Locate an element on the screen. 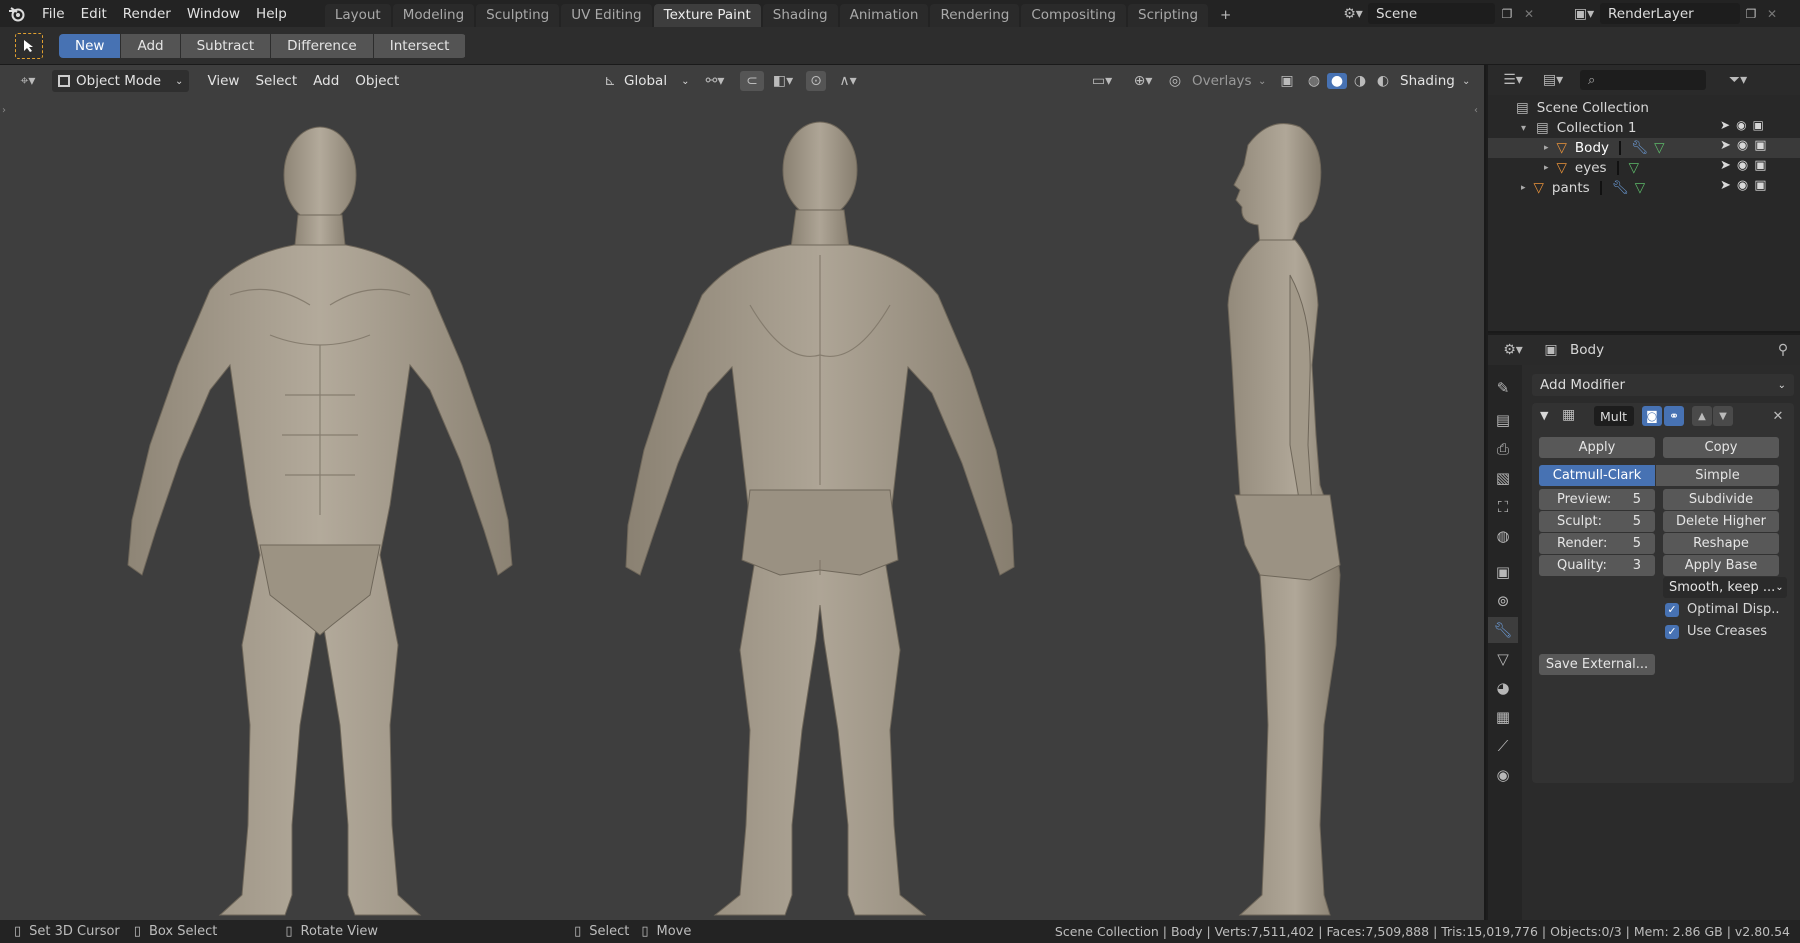 This screenshot has height=943, width=1800. menu-select: Select is located at coordinates (276, 81).